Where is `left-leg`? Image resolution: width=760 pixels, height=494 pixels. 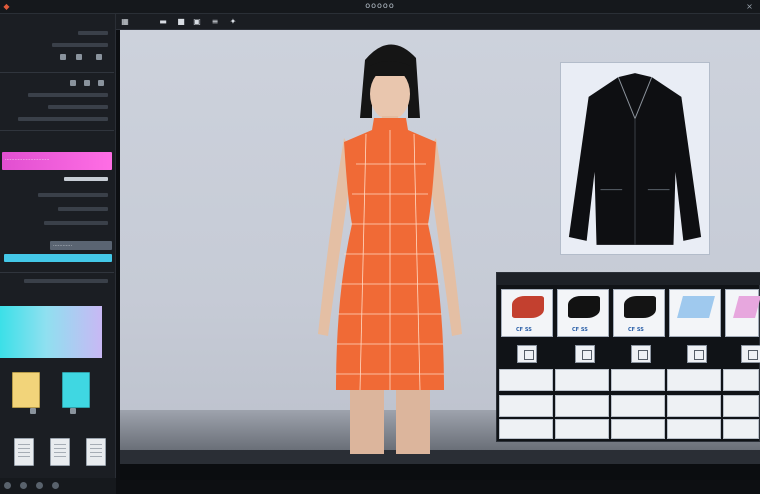
left-leg is located at coordinates (367, 422).